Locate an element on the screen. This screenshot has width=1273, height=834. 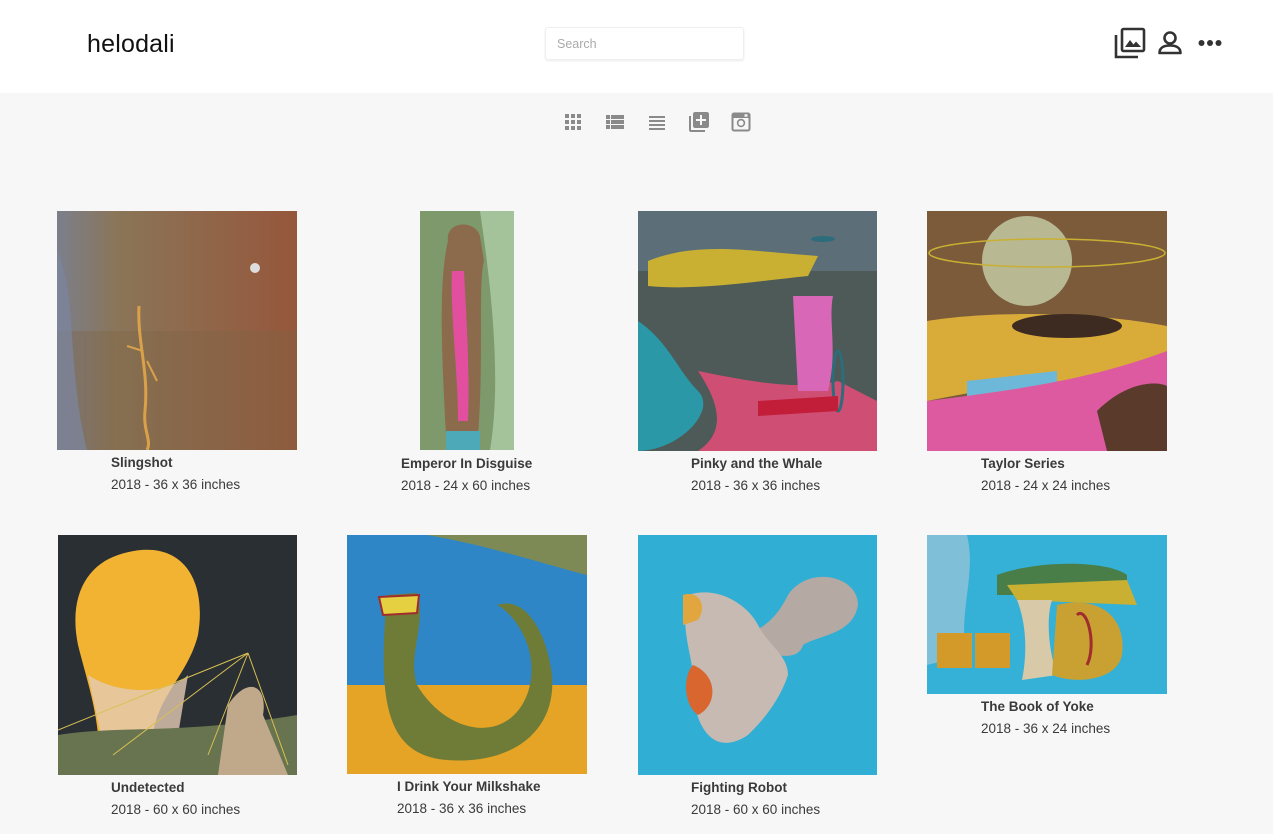
top-bar: helodali is located at coordinates (636, 46).